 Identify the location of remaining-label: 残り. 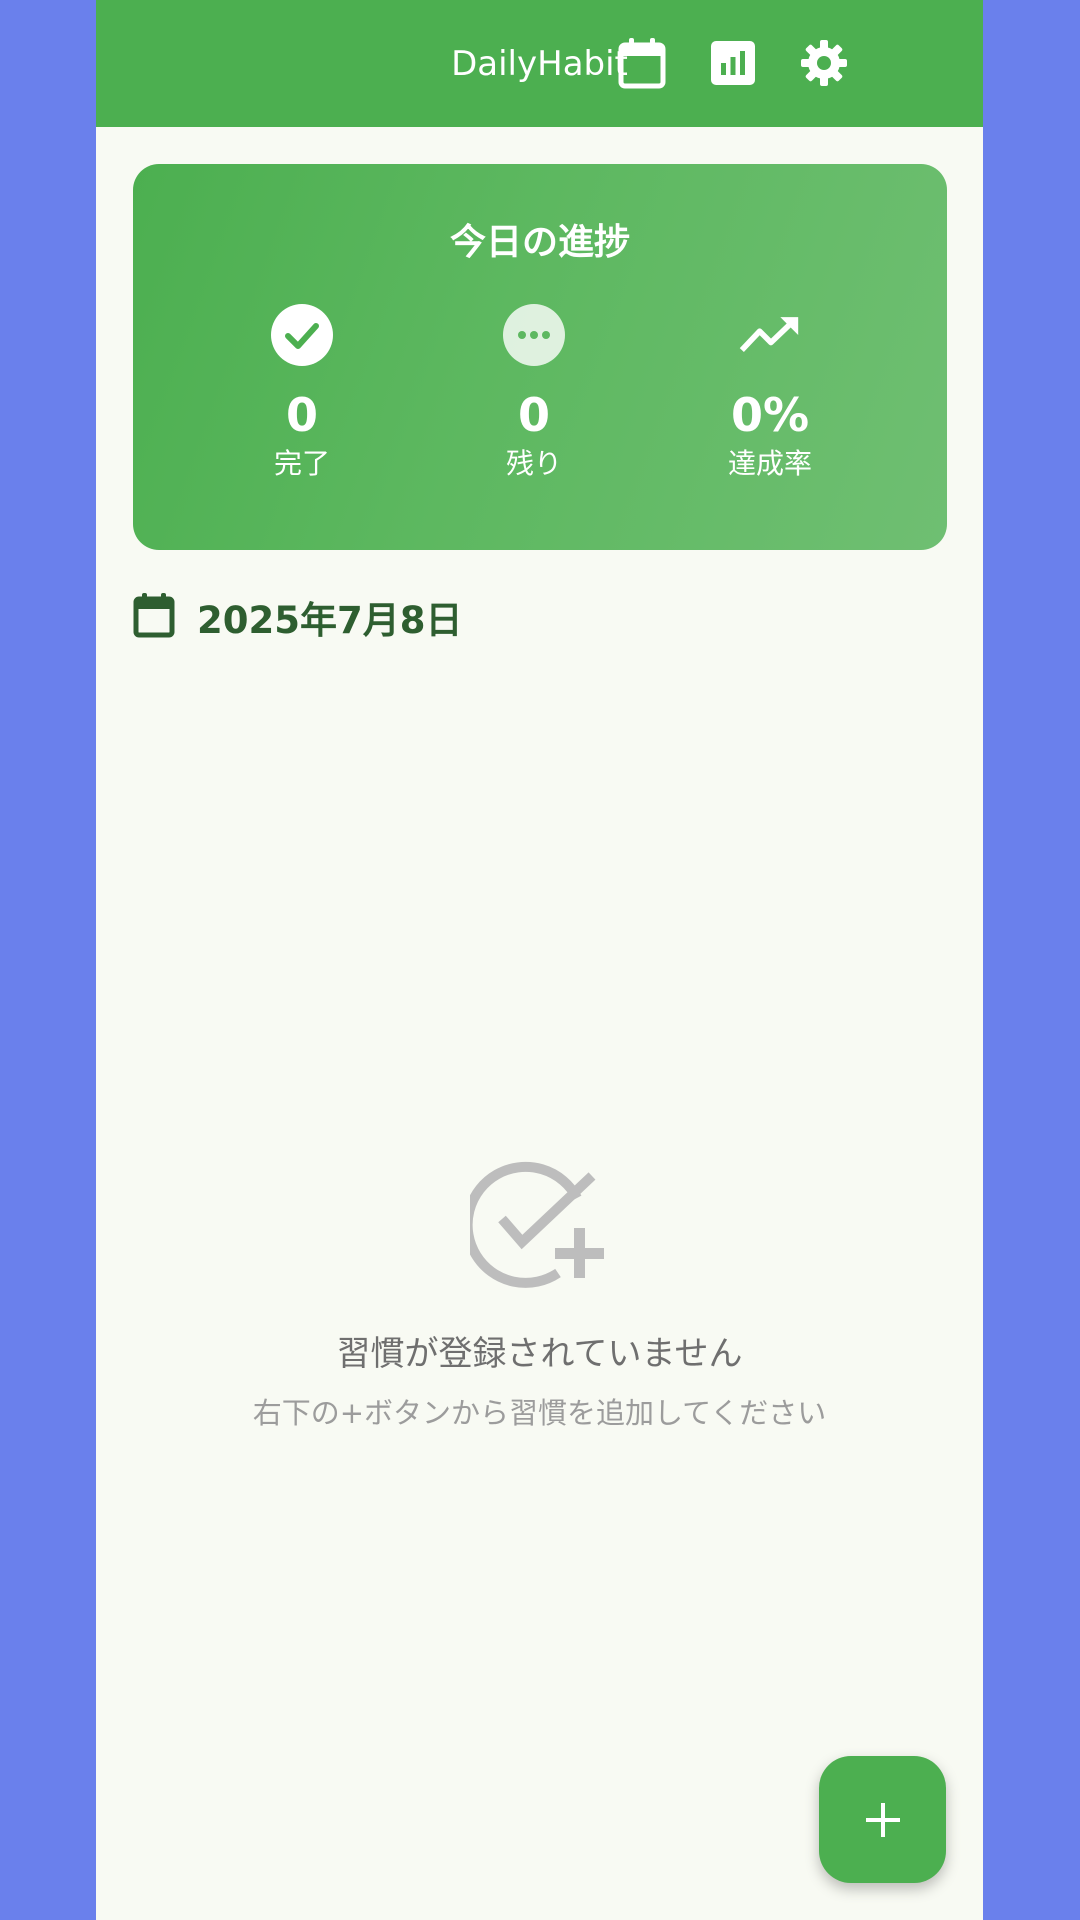
(533, 463).